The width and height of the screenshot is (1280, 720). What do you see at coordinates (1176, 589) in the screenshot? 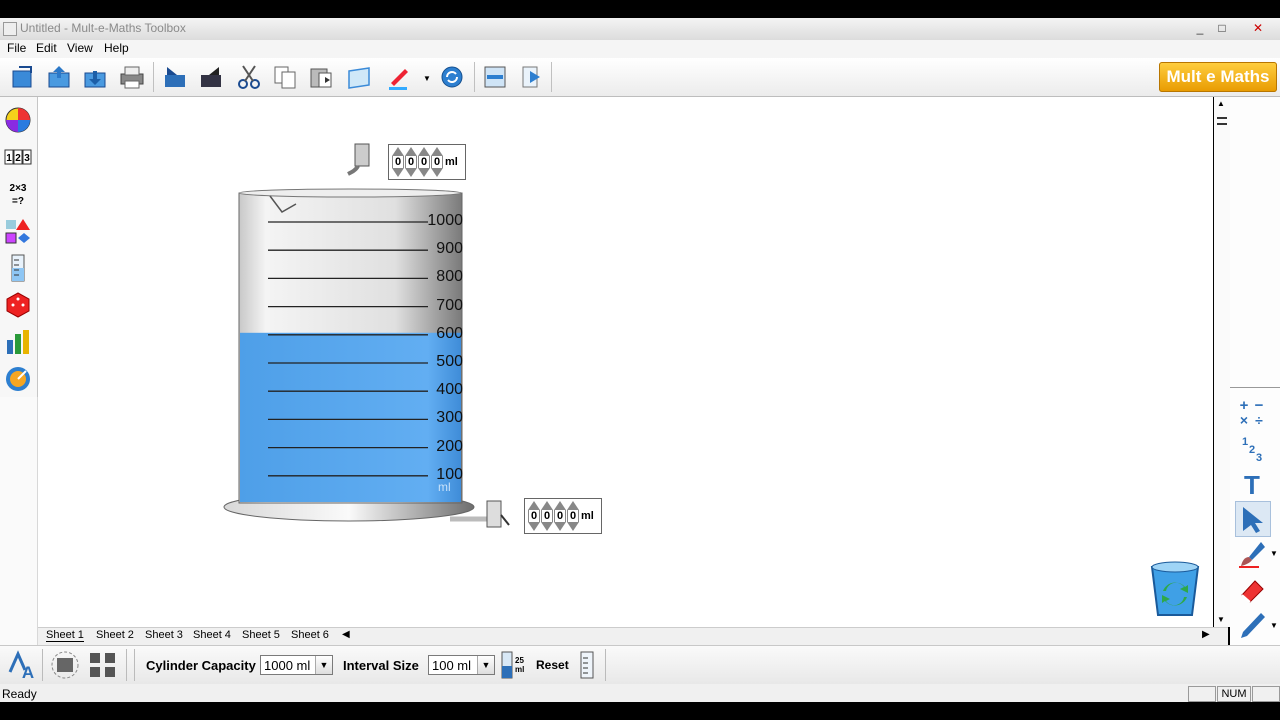
I see `recycle-bin-icon` at bounding box center [1176, 589].